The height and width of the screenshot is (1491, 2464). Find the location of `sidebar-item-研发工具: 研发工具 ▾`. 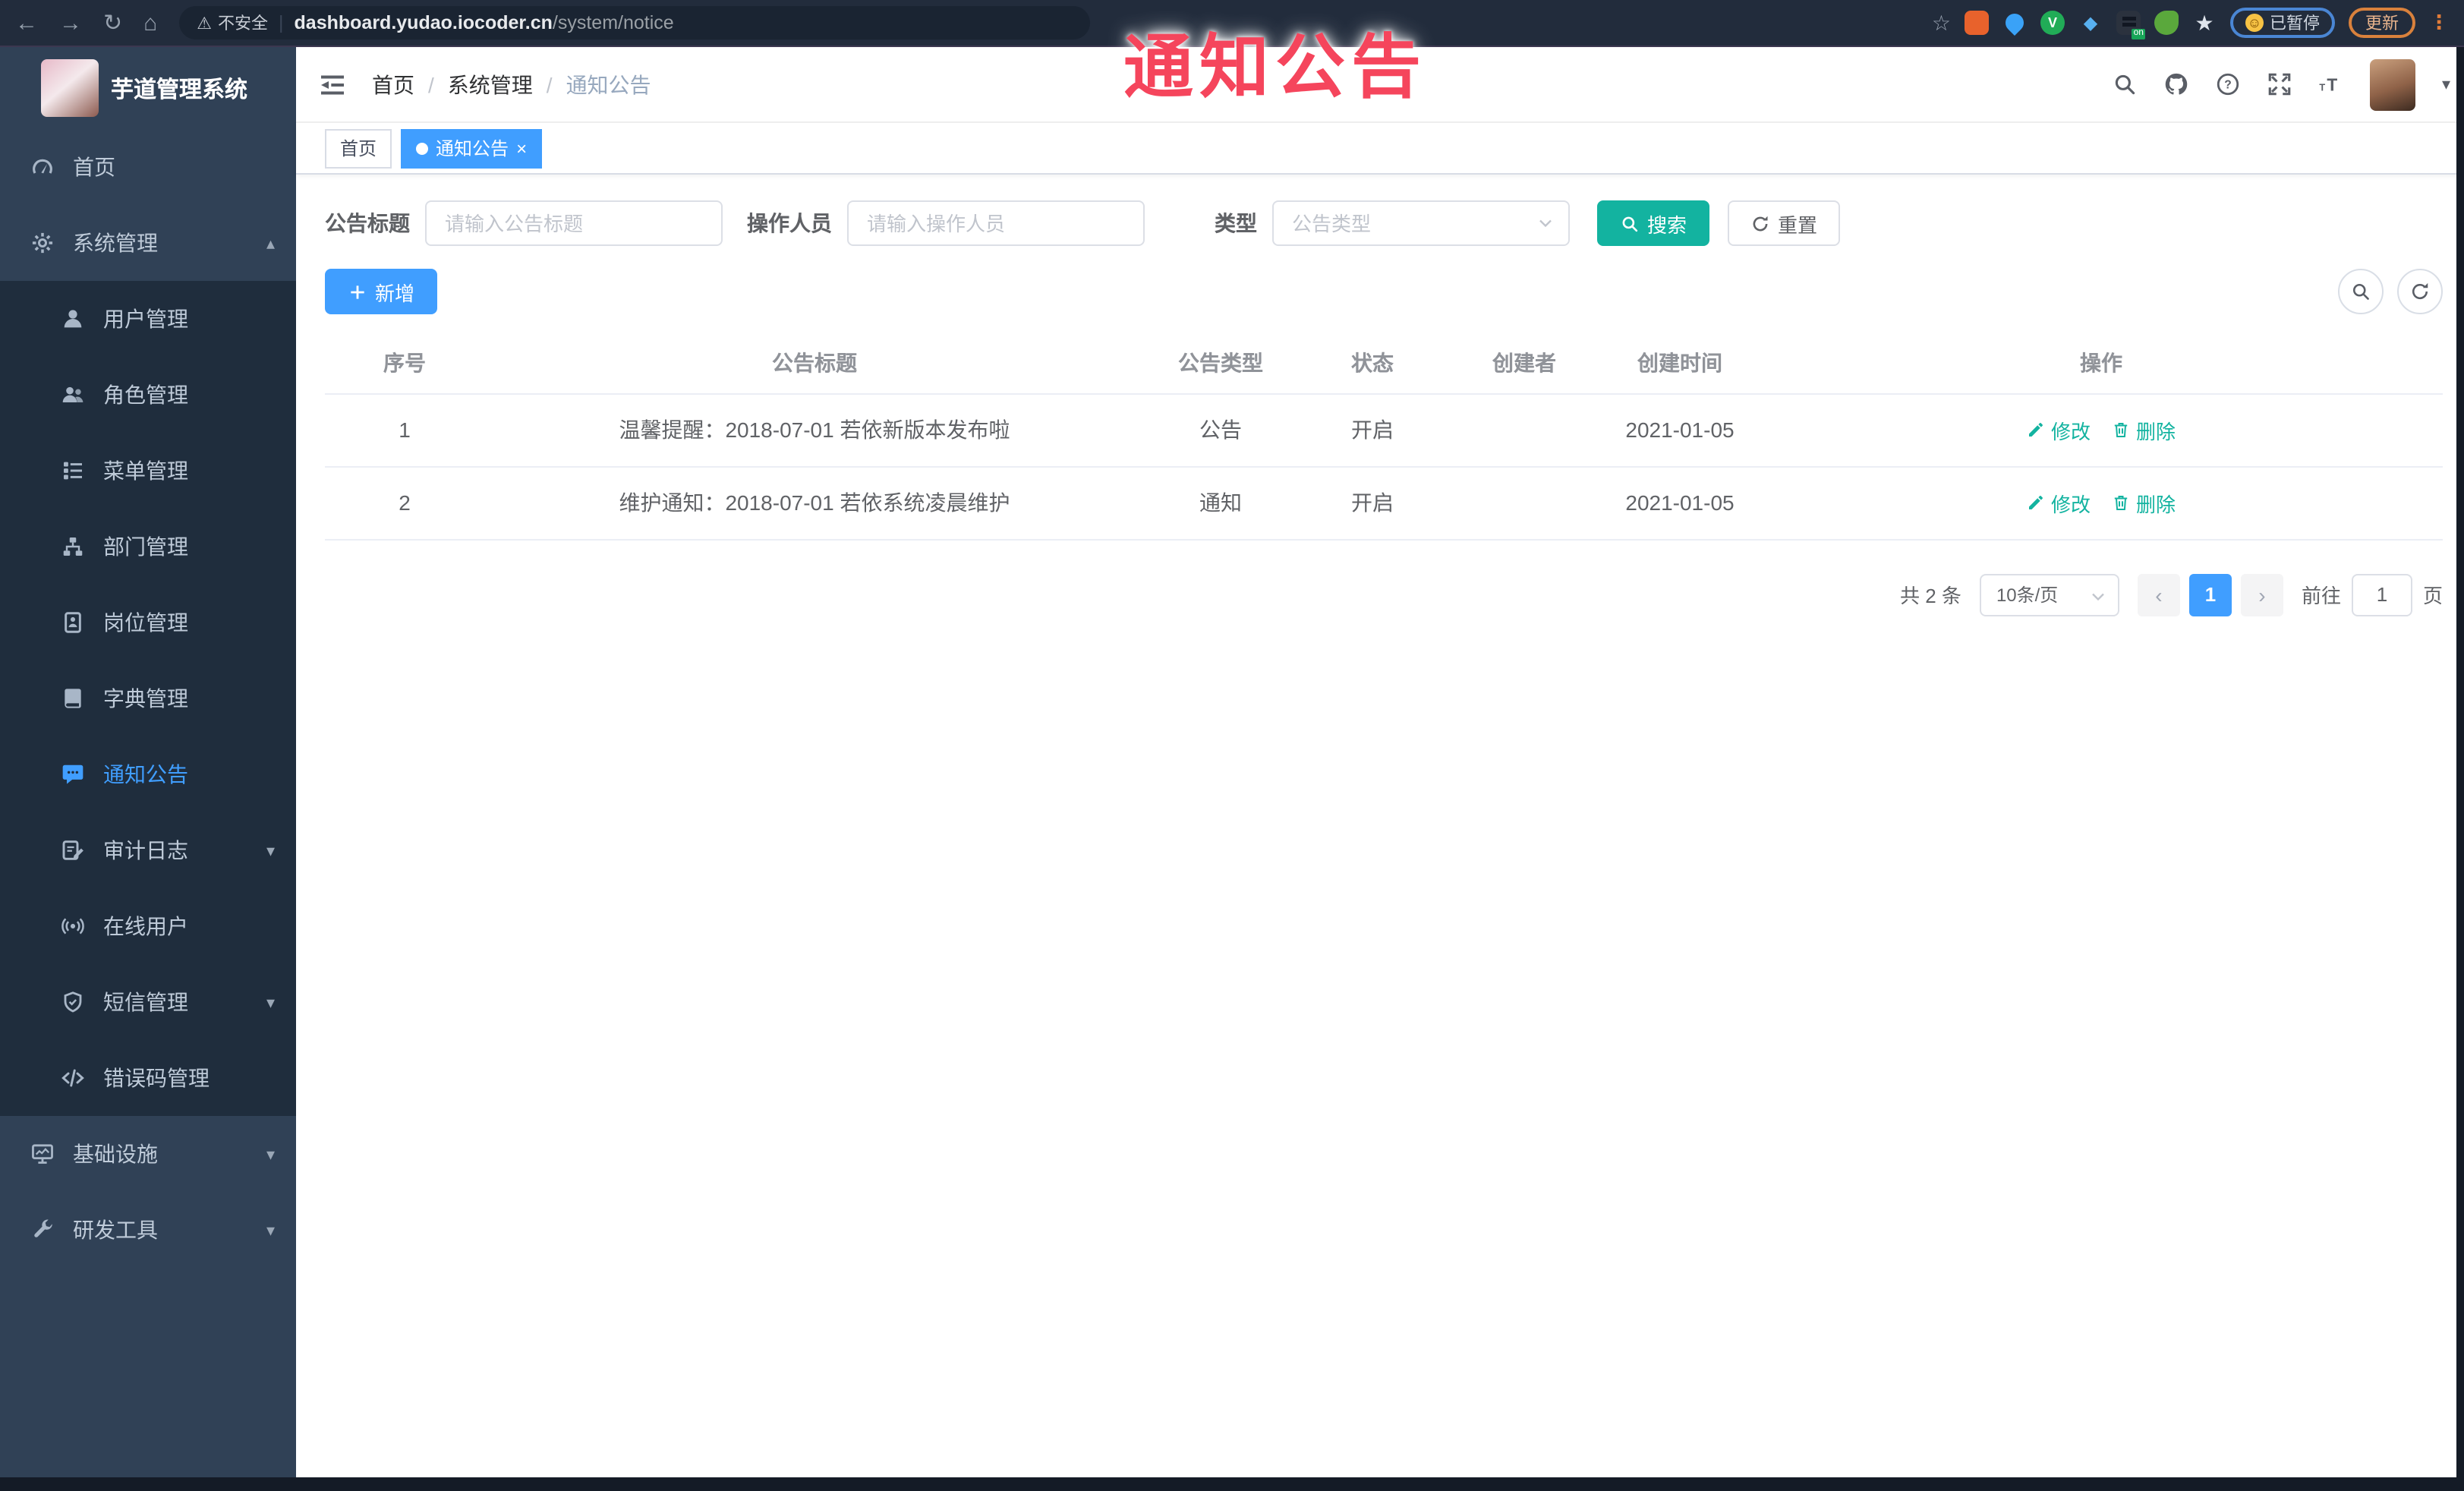

sidebar-item-研发工具: 研发工具 ▾ is located at coordinates (148, 1230).